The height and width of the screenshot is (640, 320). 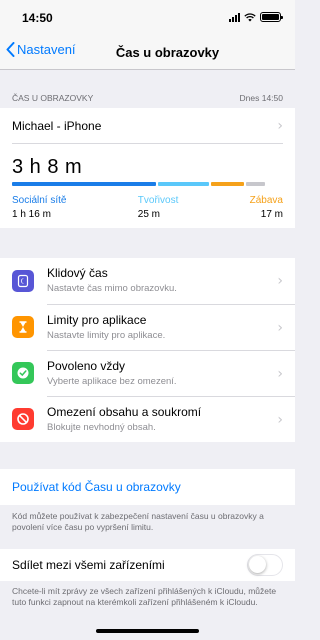 I want to click on device-row: Michael - iPhone ›, so click(x=147, y=126).